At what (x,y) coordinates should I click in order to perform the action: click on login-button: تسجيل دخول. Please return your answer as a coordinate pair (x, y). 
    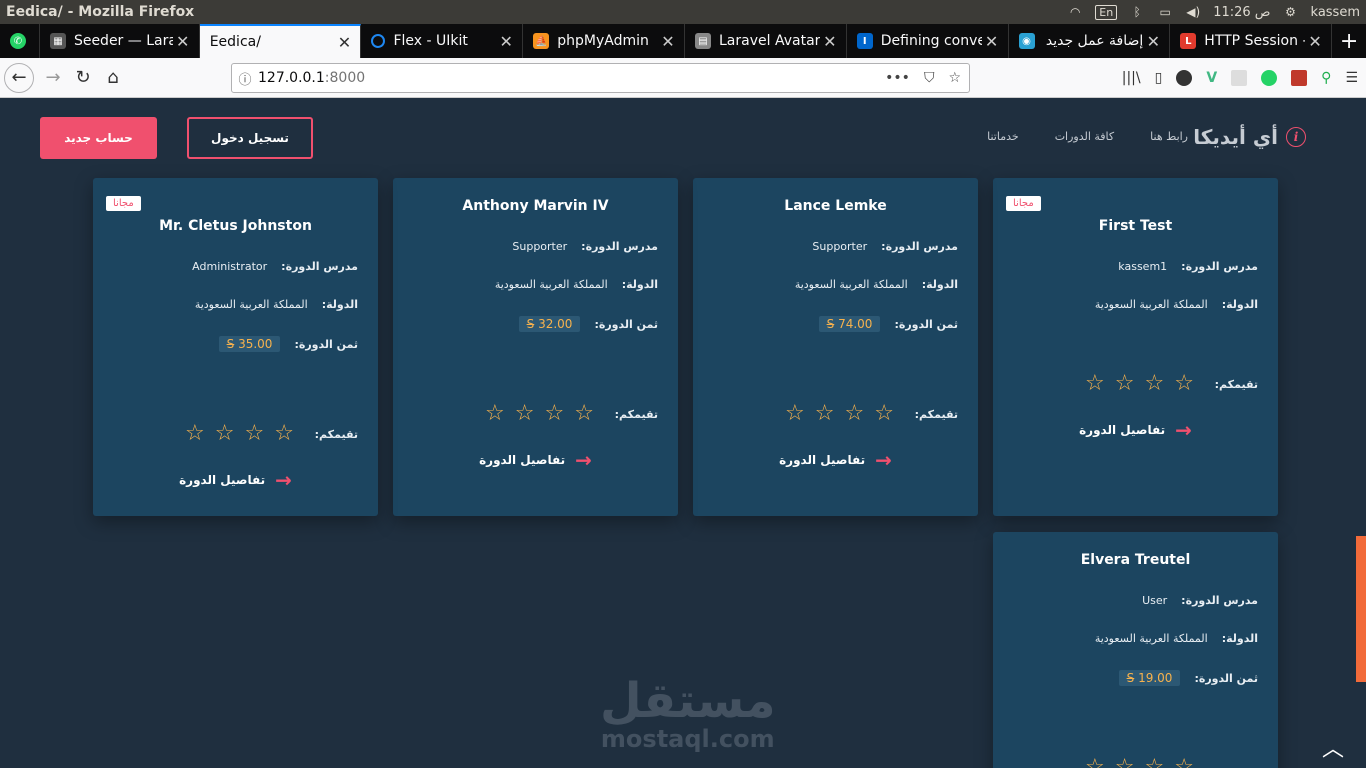
    Looking at the image, I should click on (250, 138).